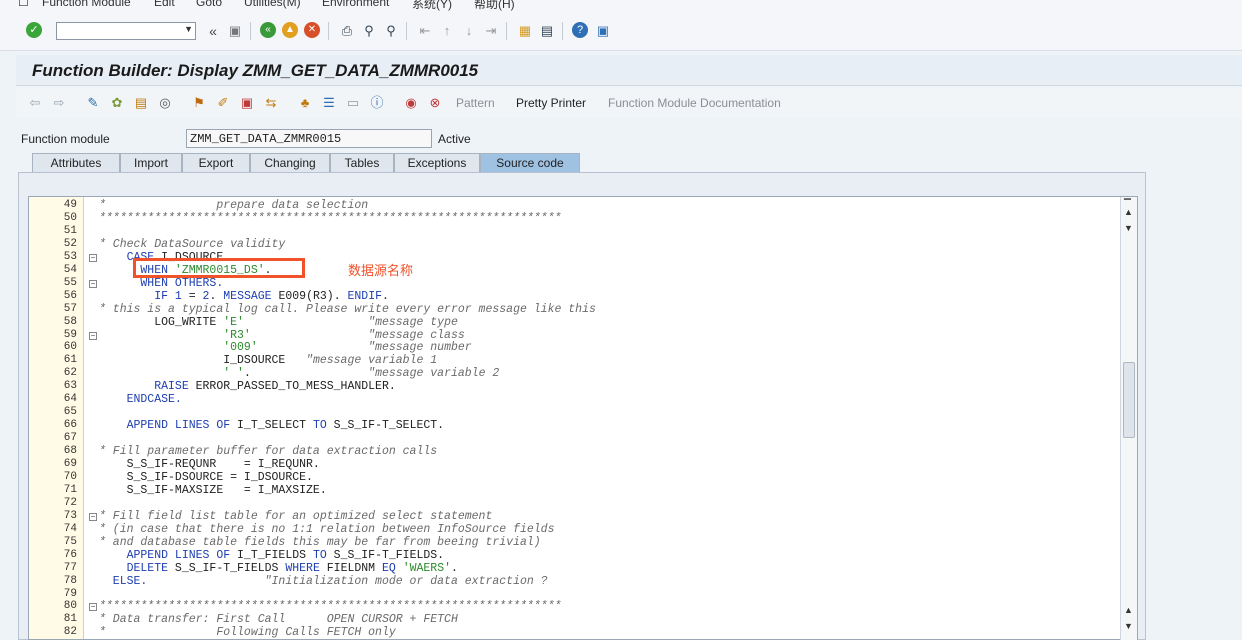 This screenshot has height=640, width=1242. What do you see at coordinates (347, 31) in the screenshot?
I see `print-icon: ⎙` at bounding box center [347, 31].